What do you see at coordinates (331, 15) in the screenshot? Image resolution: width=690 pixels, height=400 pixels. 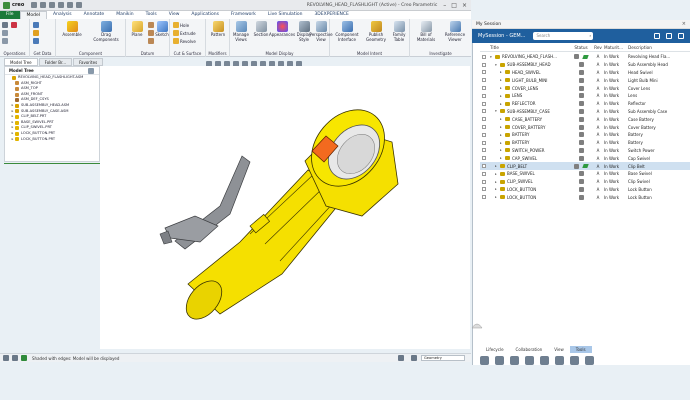 I see `tab-3dexperience: 3DEXPERIENCE` at bounding box center [331, 15].